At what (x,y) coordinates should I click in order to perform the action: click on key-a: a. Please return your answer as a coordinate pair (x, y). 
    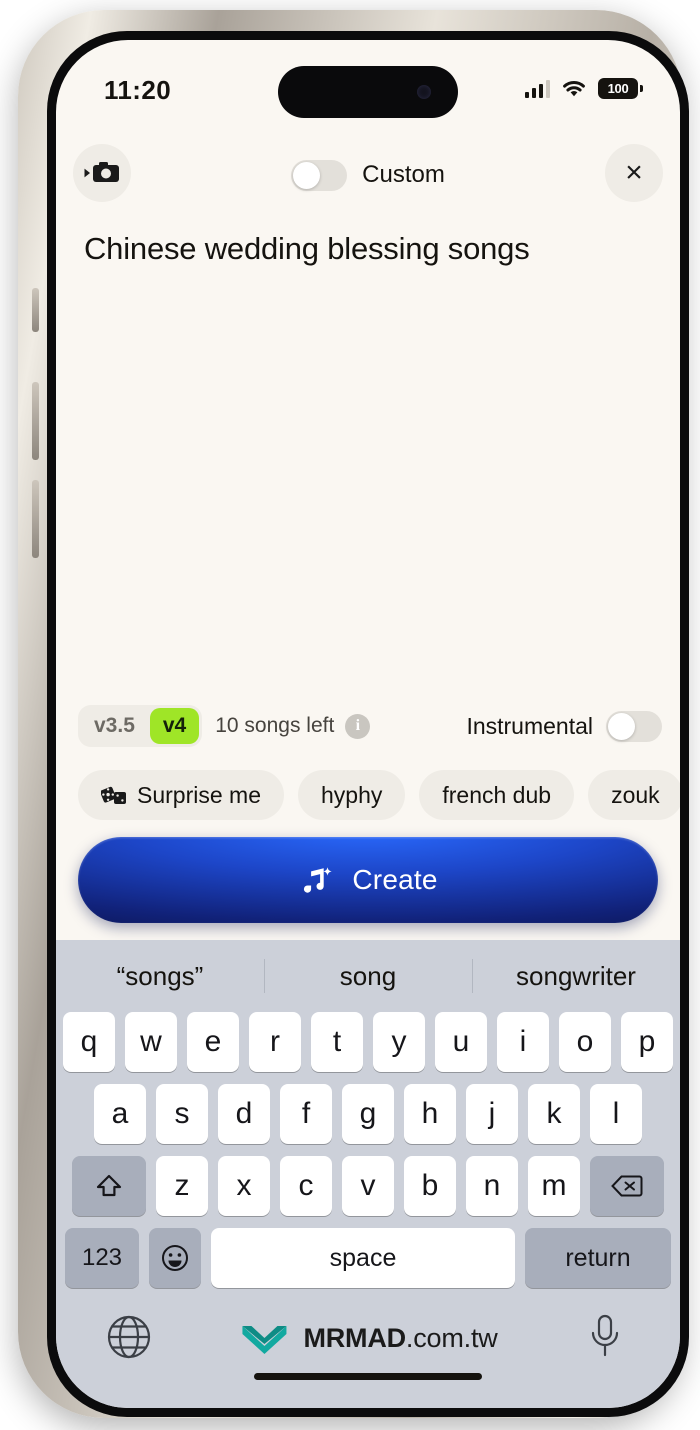
    Looking at the image, I should click on (120, 1114).